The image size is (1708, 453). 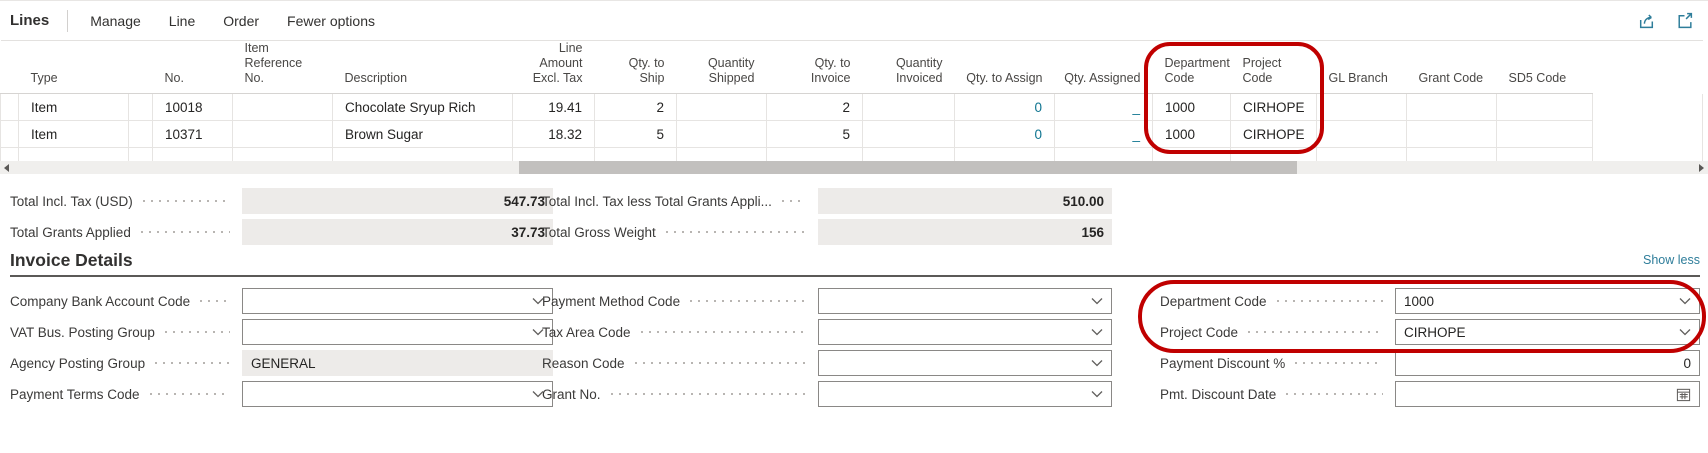 What do you see at coordinates (635, 107) in the screenshot?
I see `cell-qty-to-ship: 2` at bounding box center [635, 107].